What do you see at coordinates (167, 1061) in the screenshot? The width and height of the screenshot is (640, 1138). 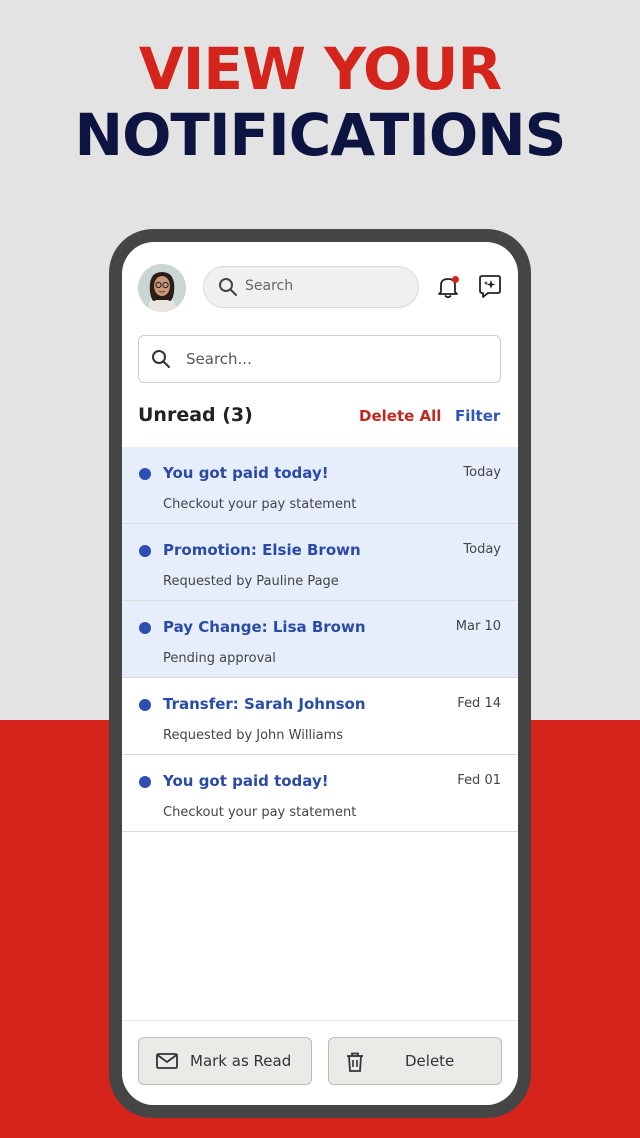 I see `envelope-icon` at bounding box center [167, 1061].